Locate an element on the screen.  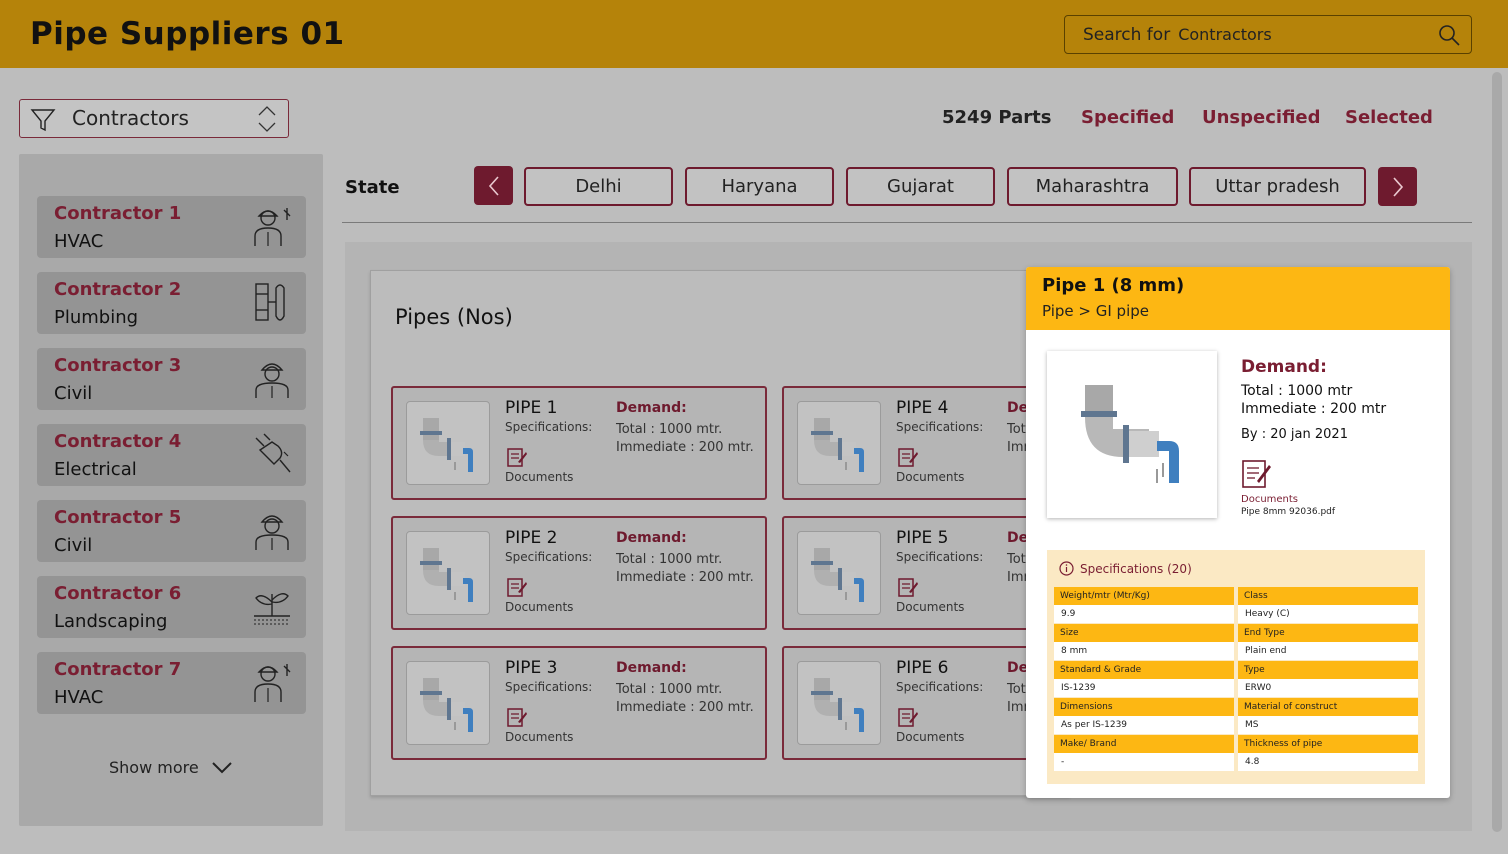
spec-key: Standard & Grade is located at coordinates (1144, 670).